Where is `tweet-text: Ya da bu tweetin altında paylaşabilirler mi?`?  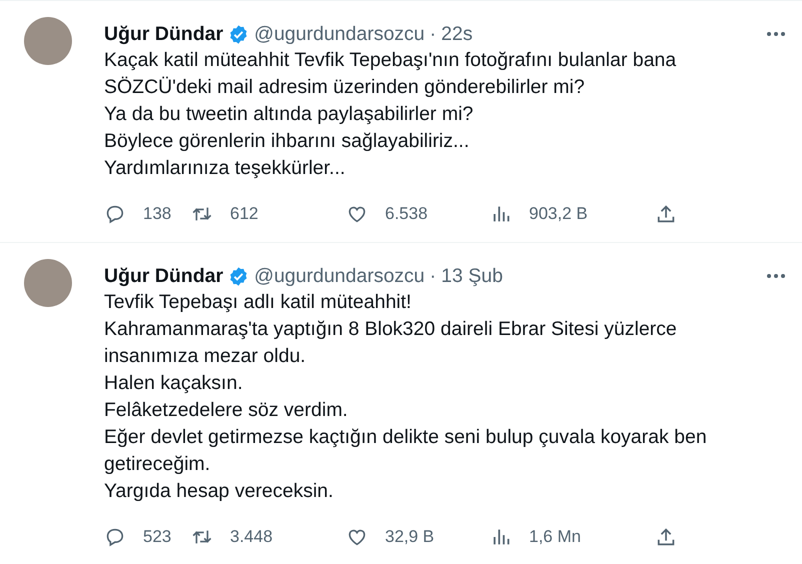 tweet-text: Ya da bu tweetin altında paylaşabilirler mi? is located at coordinates (289, 114).